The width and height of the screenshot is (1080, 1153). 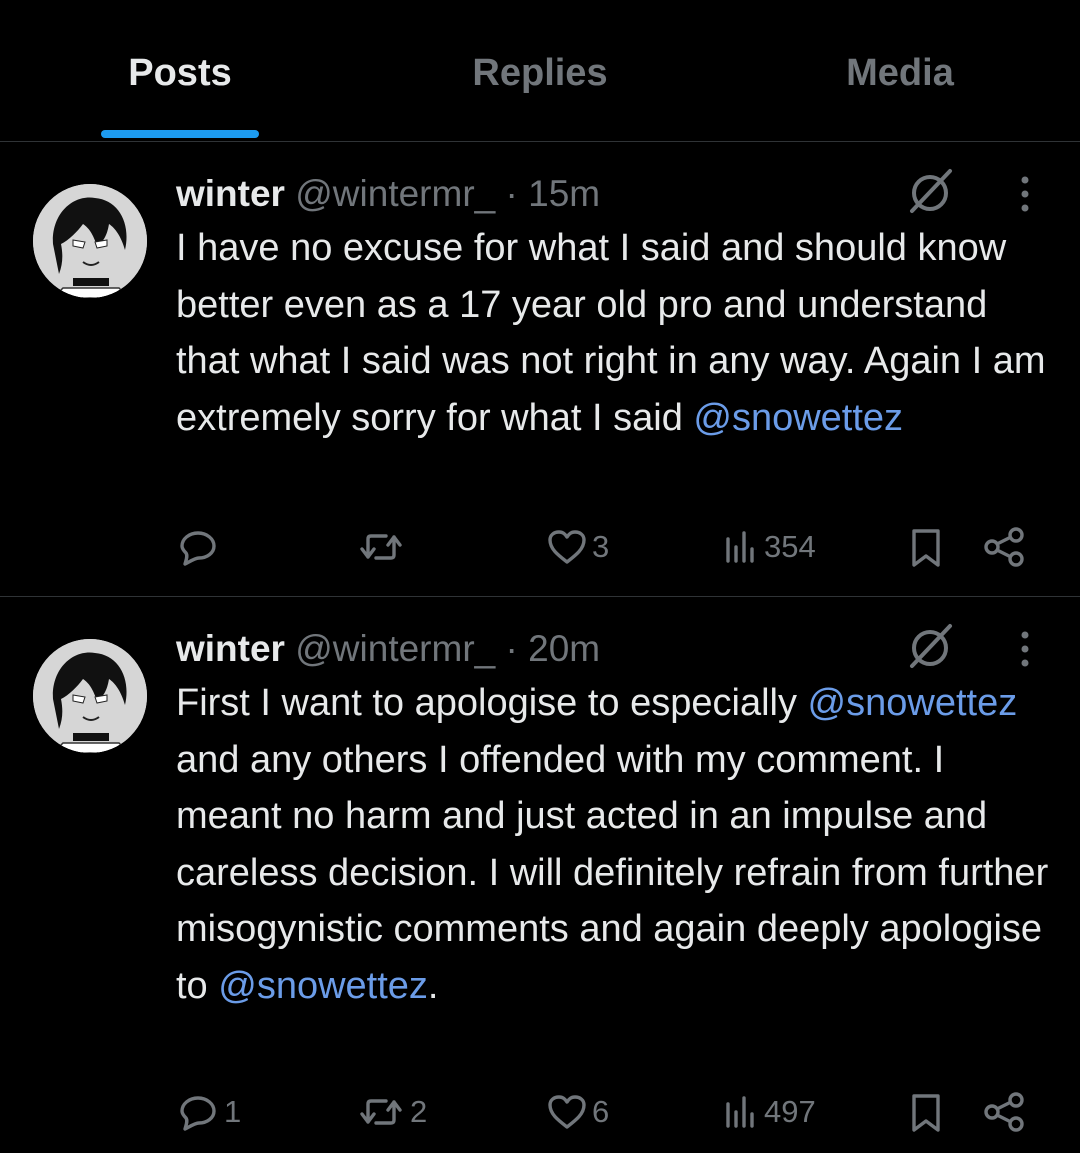 What do you see at coordinates (233, 1111) in the screenshot?
I see `reply-count: 1` at bounding box center [233, 1111].